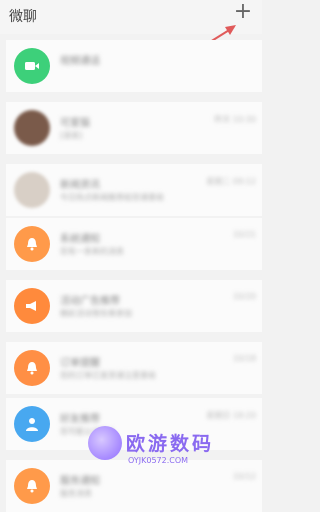  Describe the element at coordinates (170, 444) in the screenshot. I see `watermark-text: 欧游数码` at that location.